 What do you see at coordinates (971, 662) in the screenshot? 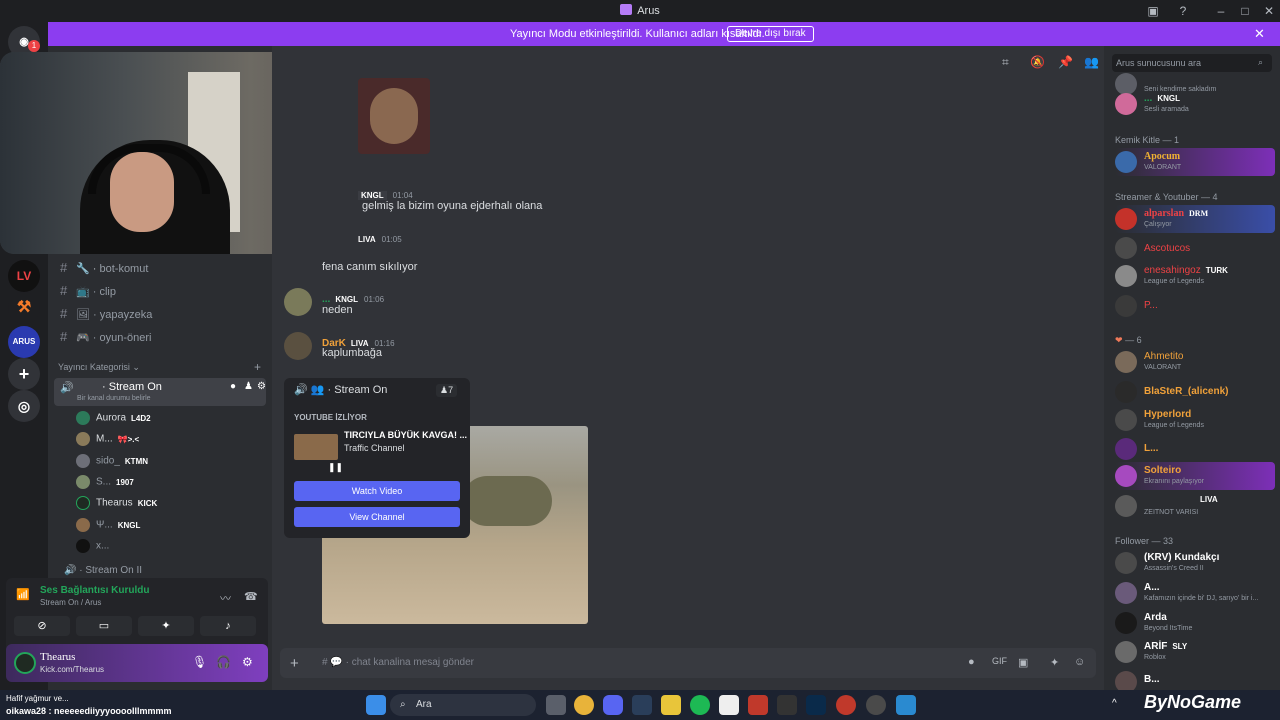
I see `gift-icon: ●` at bounding box center [971, 662].